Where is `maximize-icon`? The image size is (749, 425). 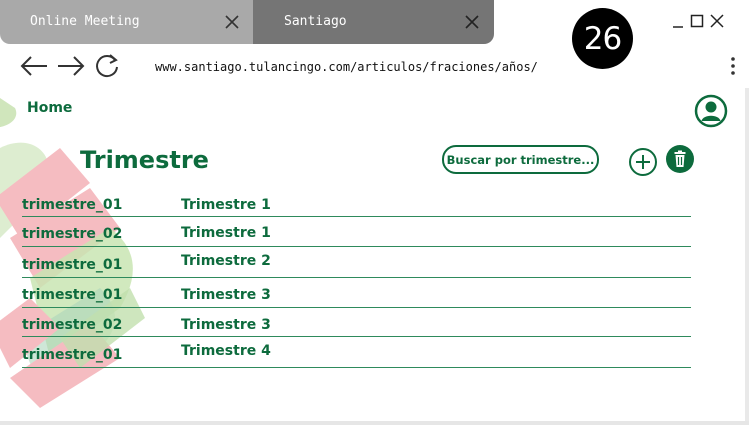 maximize-icon is located at coordinates (698, 21).